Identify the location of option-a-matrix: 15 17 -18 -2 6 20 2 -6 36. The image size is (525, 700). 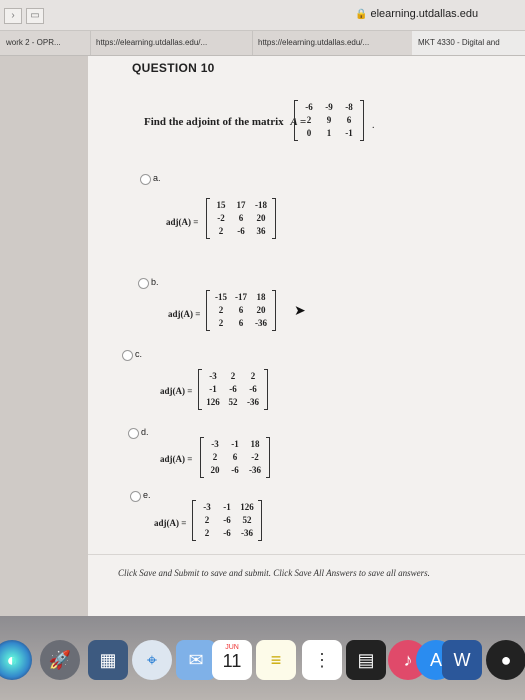
(241, 218).